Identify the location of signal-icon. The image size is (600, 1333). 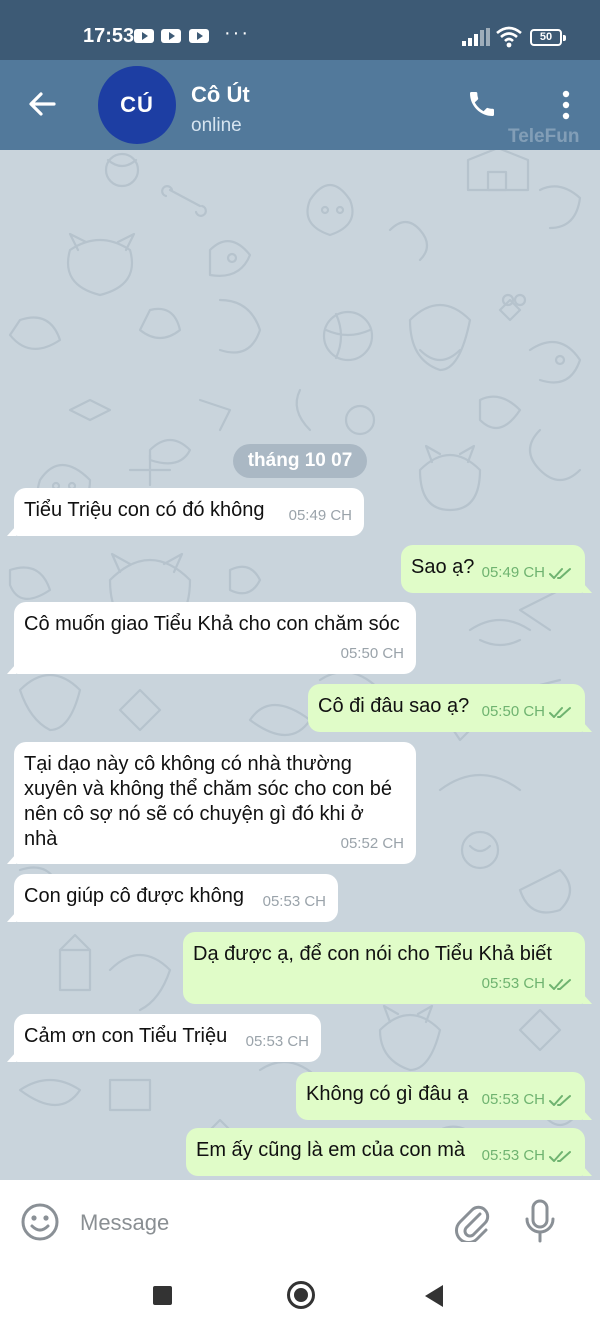
(476, 37).